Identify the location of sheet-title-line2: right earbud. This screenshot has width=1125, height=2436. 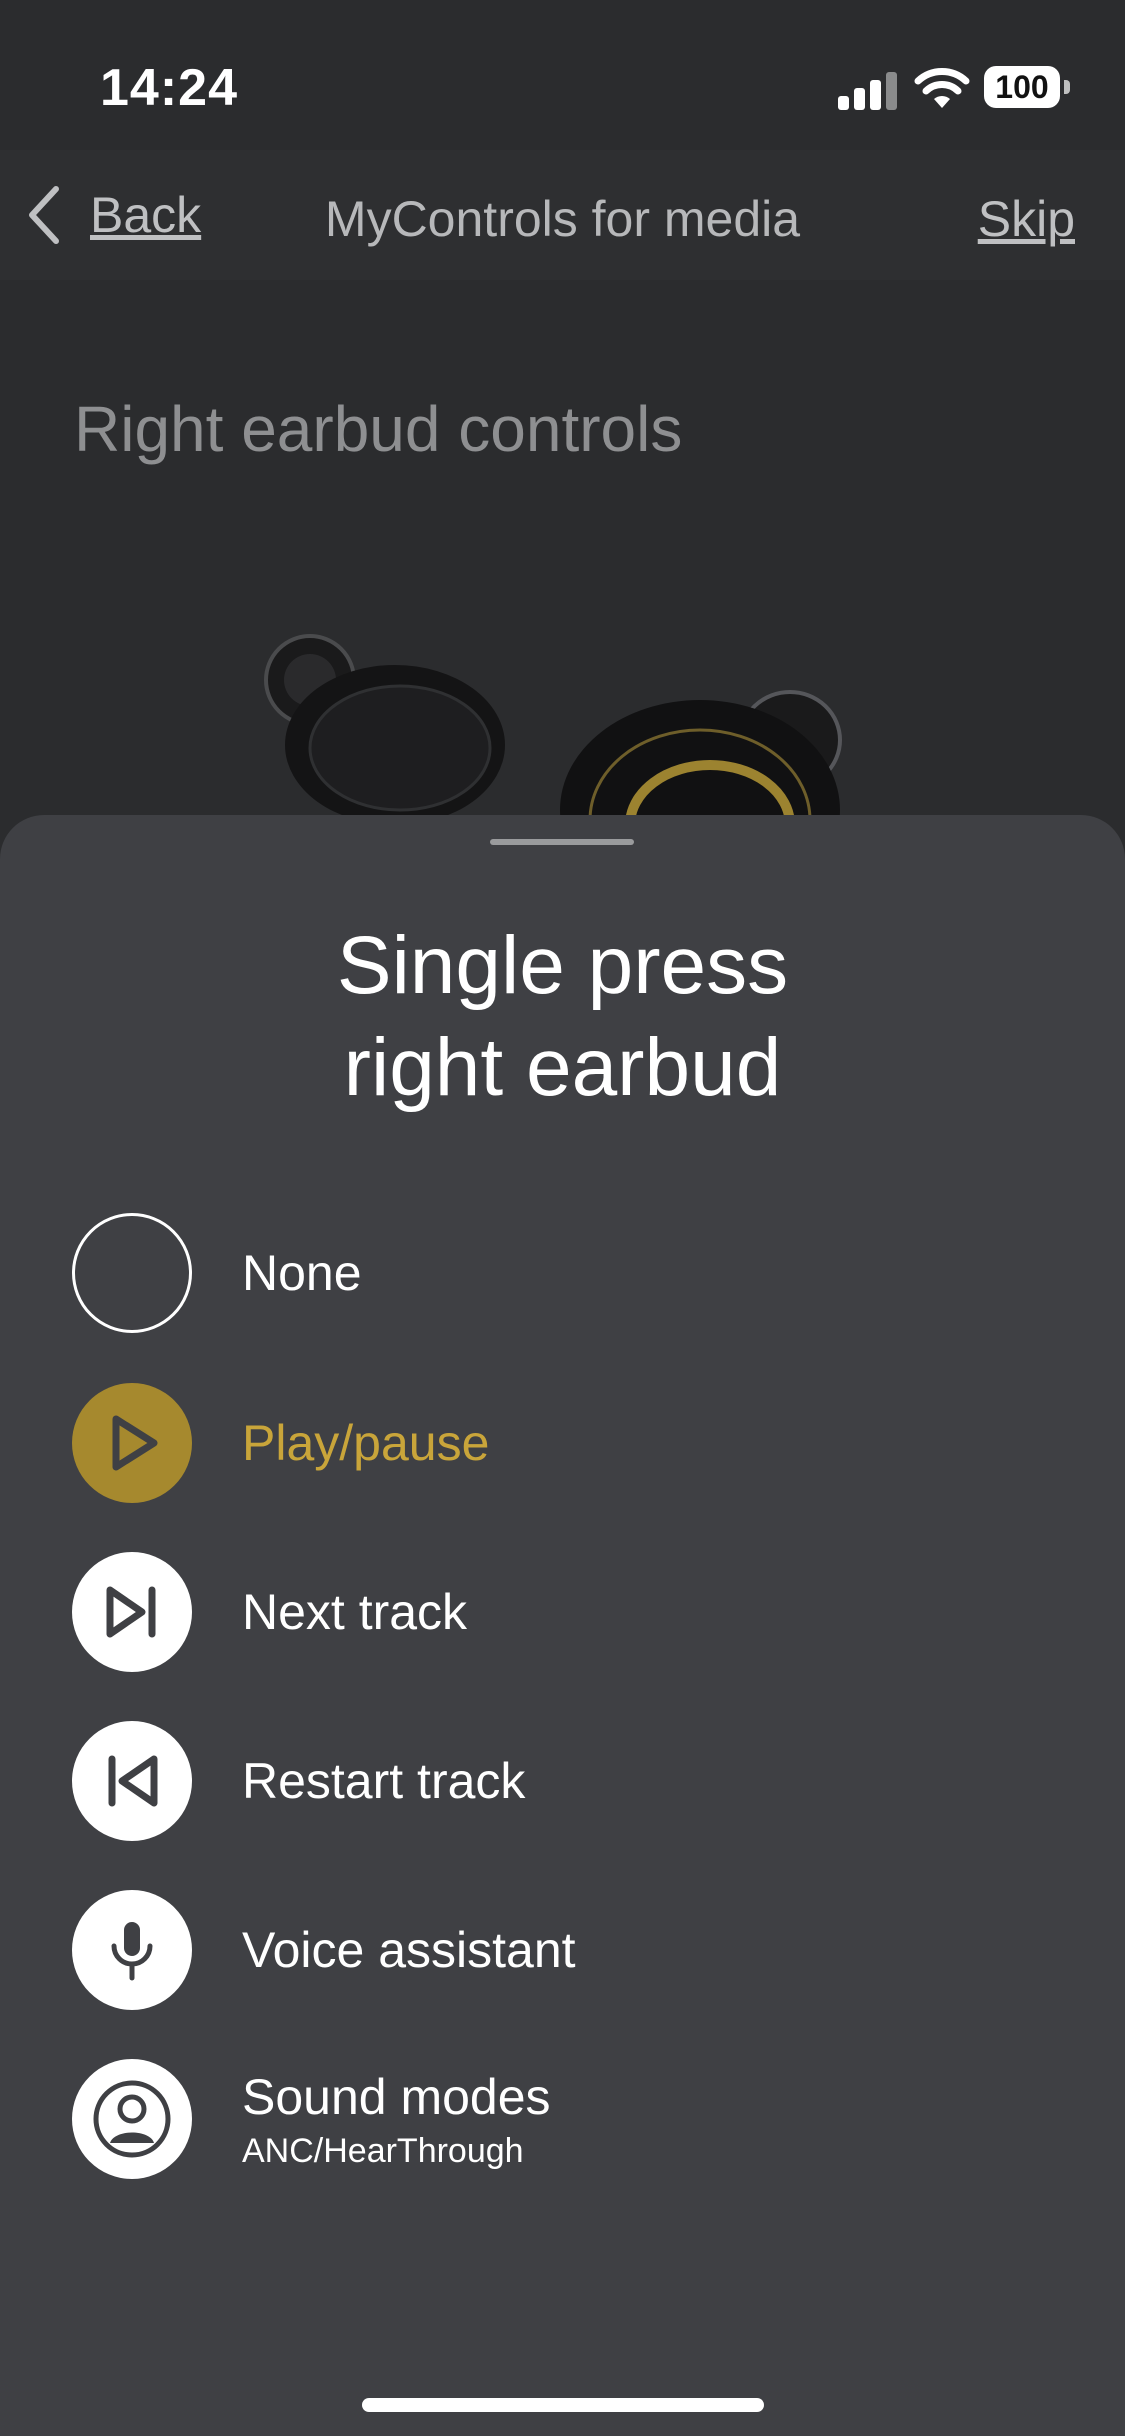
(562, 1067).